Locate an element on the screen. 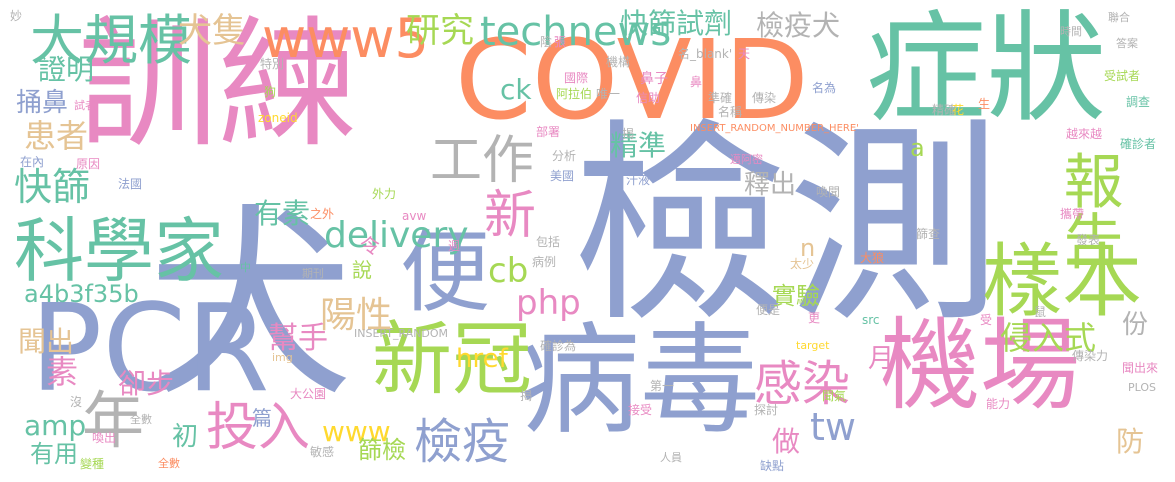  cloud-word: 篩查 is located at coordinates (928, 234).